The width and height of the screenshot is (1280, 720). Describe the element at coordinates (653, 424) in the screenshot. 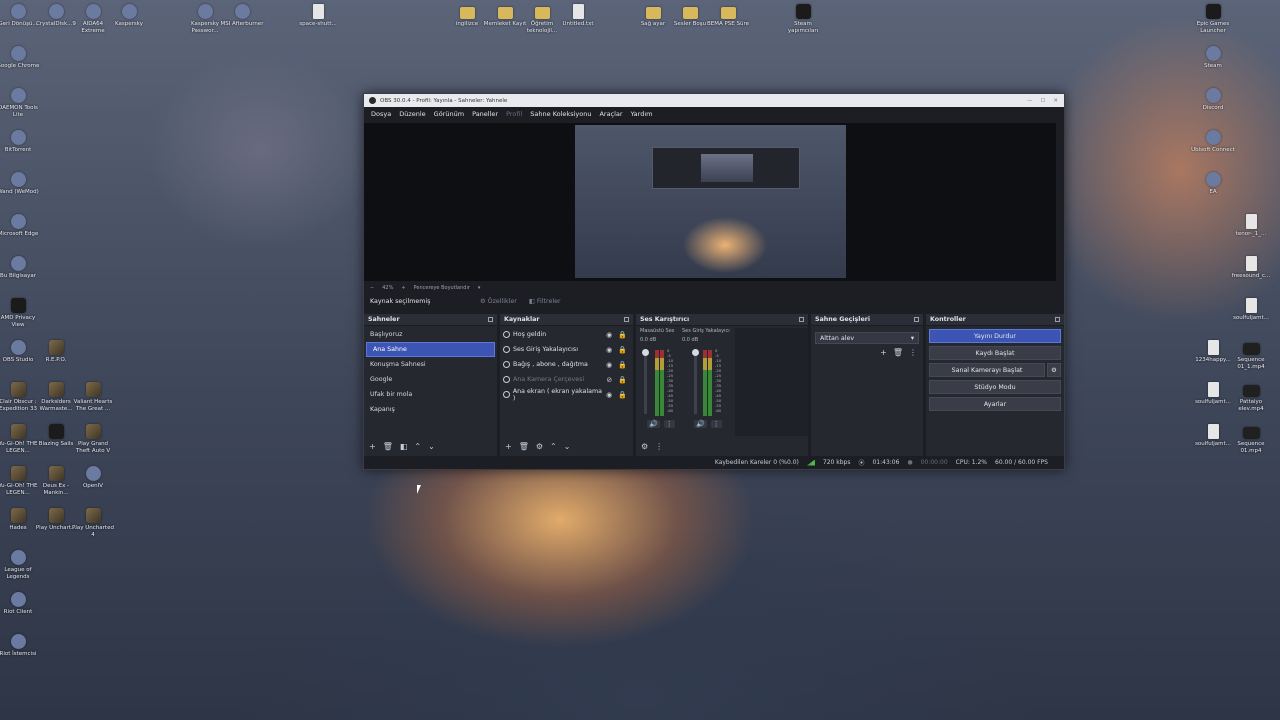

I see `speaker-icon: 🔊` at that location.